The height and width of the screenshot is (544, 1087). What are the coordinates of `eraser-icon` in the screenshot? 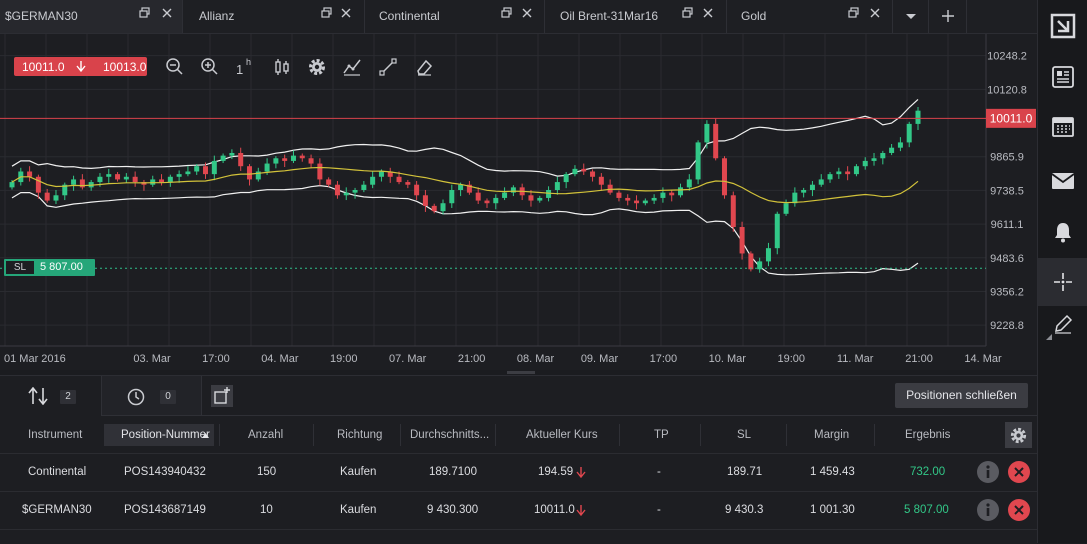 It's located at (424, 67).